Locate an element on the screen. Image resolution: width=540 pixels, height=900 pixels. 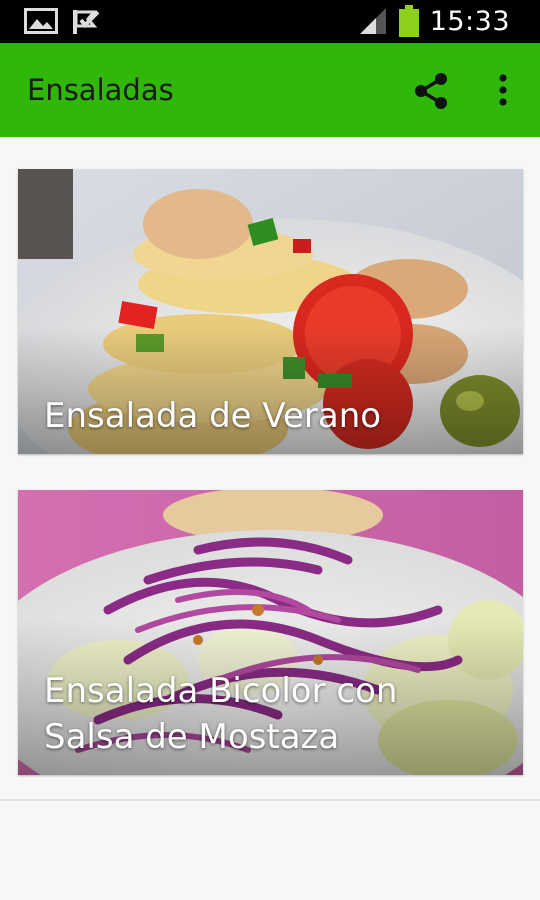
overflow-menu-icon is located at coordinates (503, 90).